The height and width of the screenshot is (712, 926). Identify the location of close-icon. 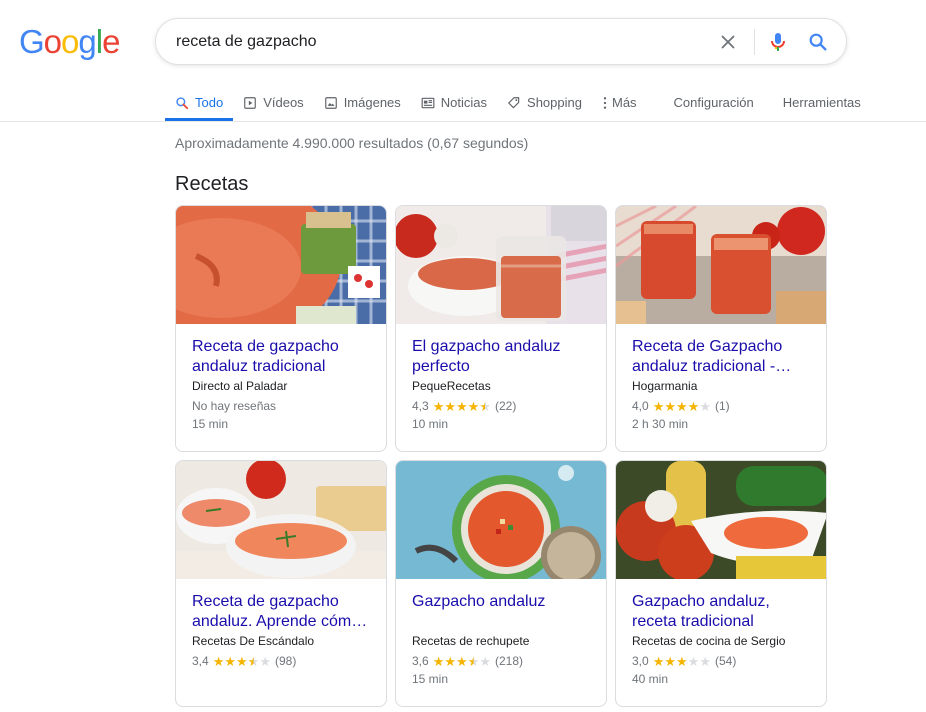
(728, 42).